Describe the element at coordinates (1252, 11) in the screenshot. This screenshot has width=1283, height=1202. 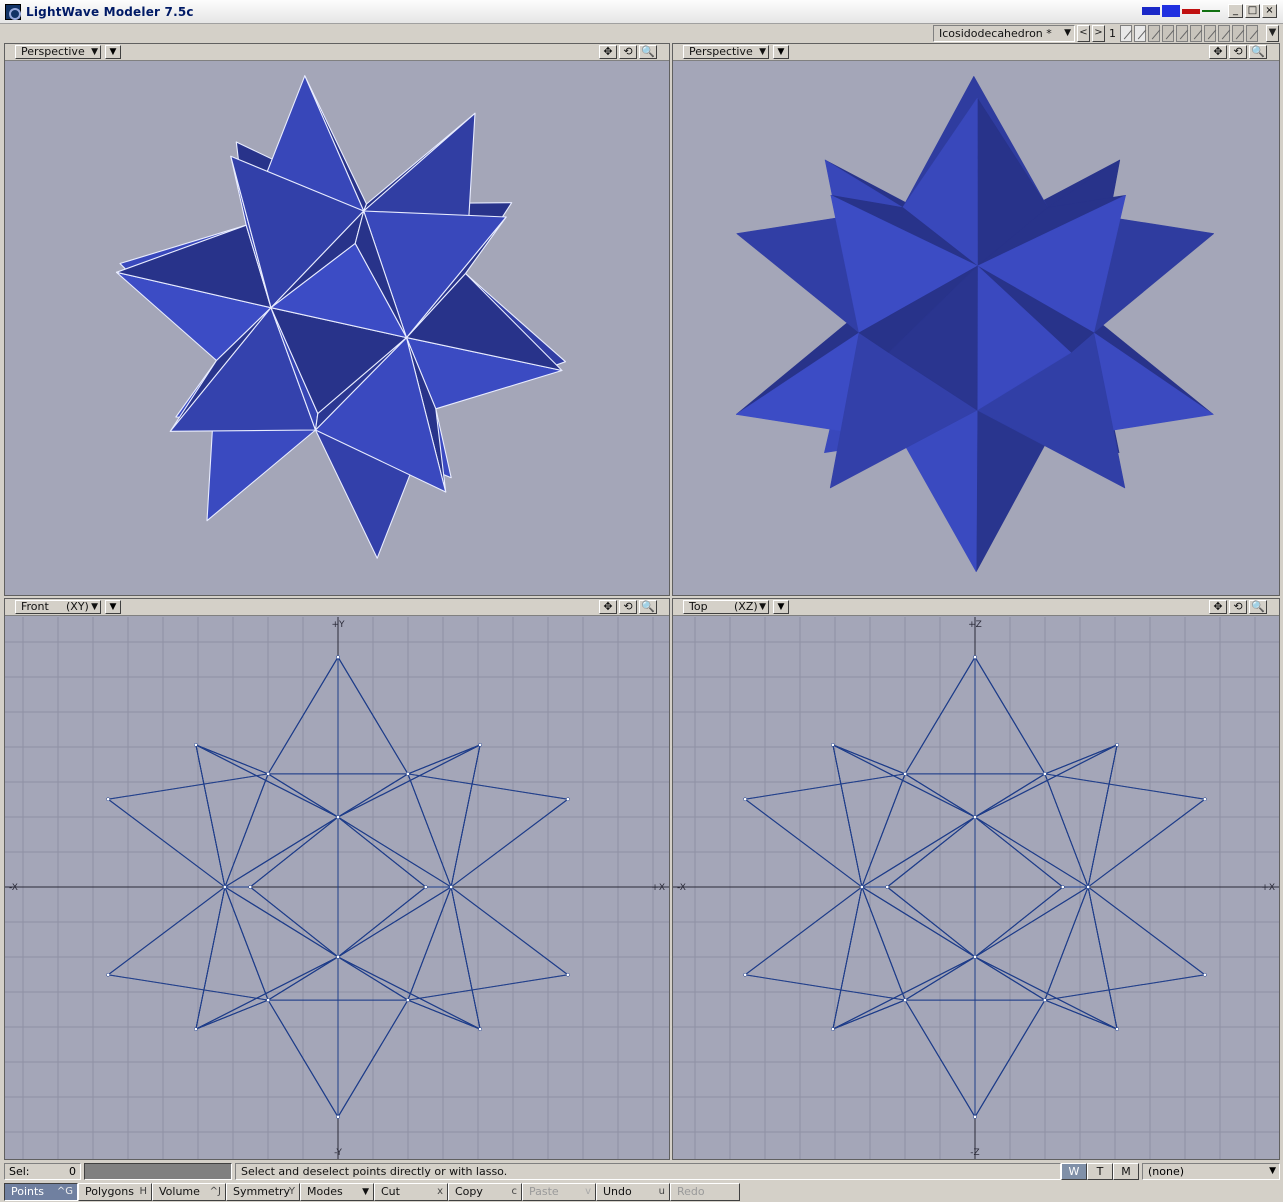
I see `maximize-button: □` at that location.